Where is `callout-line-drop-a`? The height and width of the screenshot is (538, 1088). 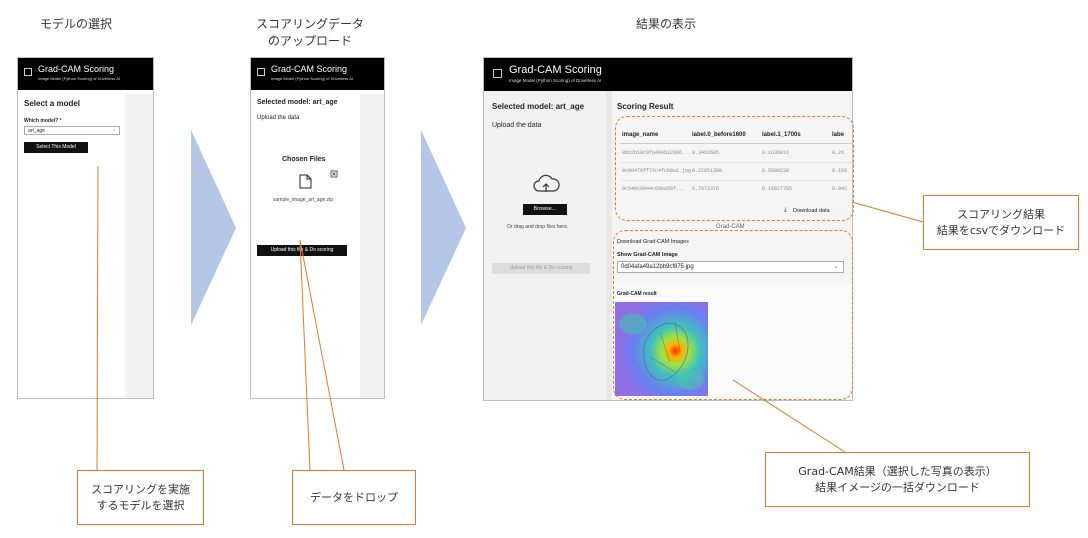 callout-line-drop-a is located at coordinates (305, 355).